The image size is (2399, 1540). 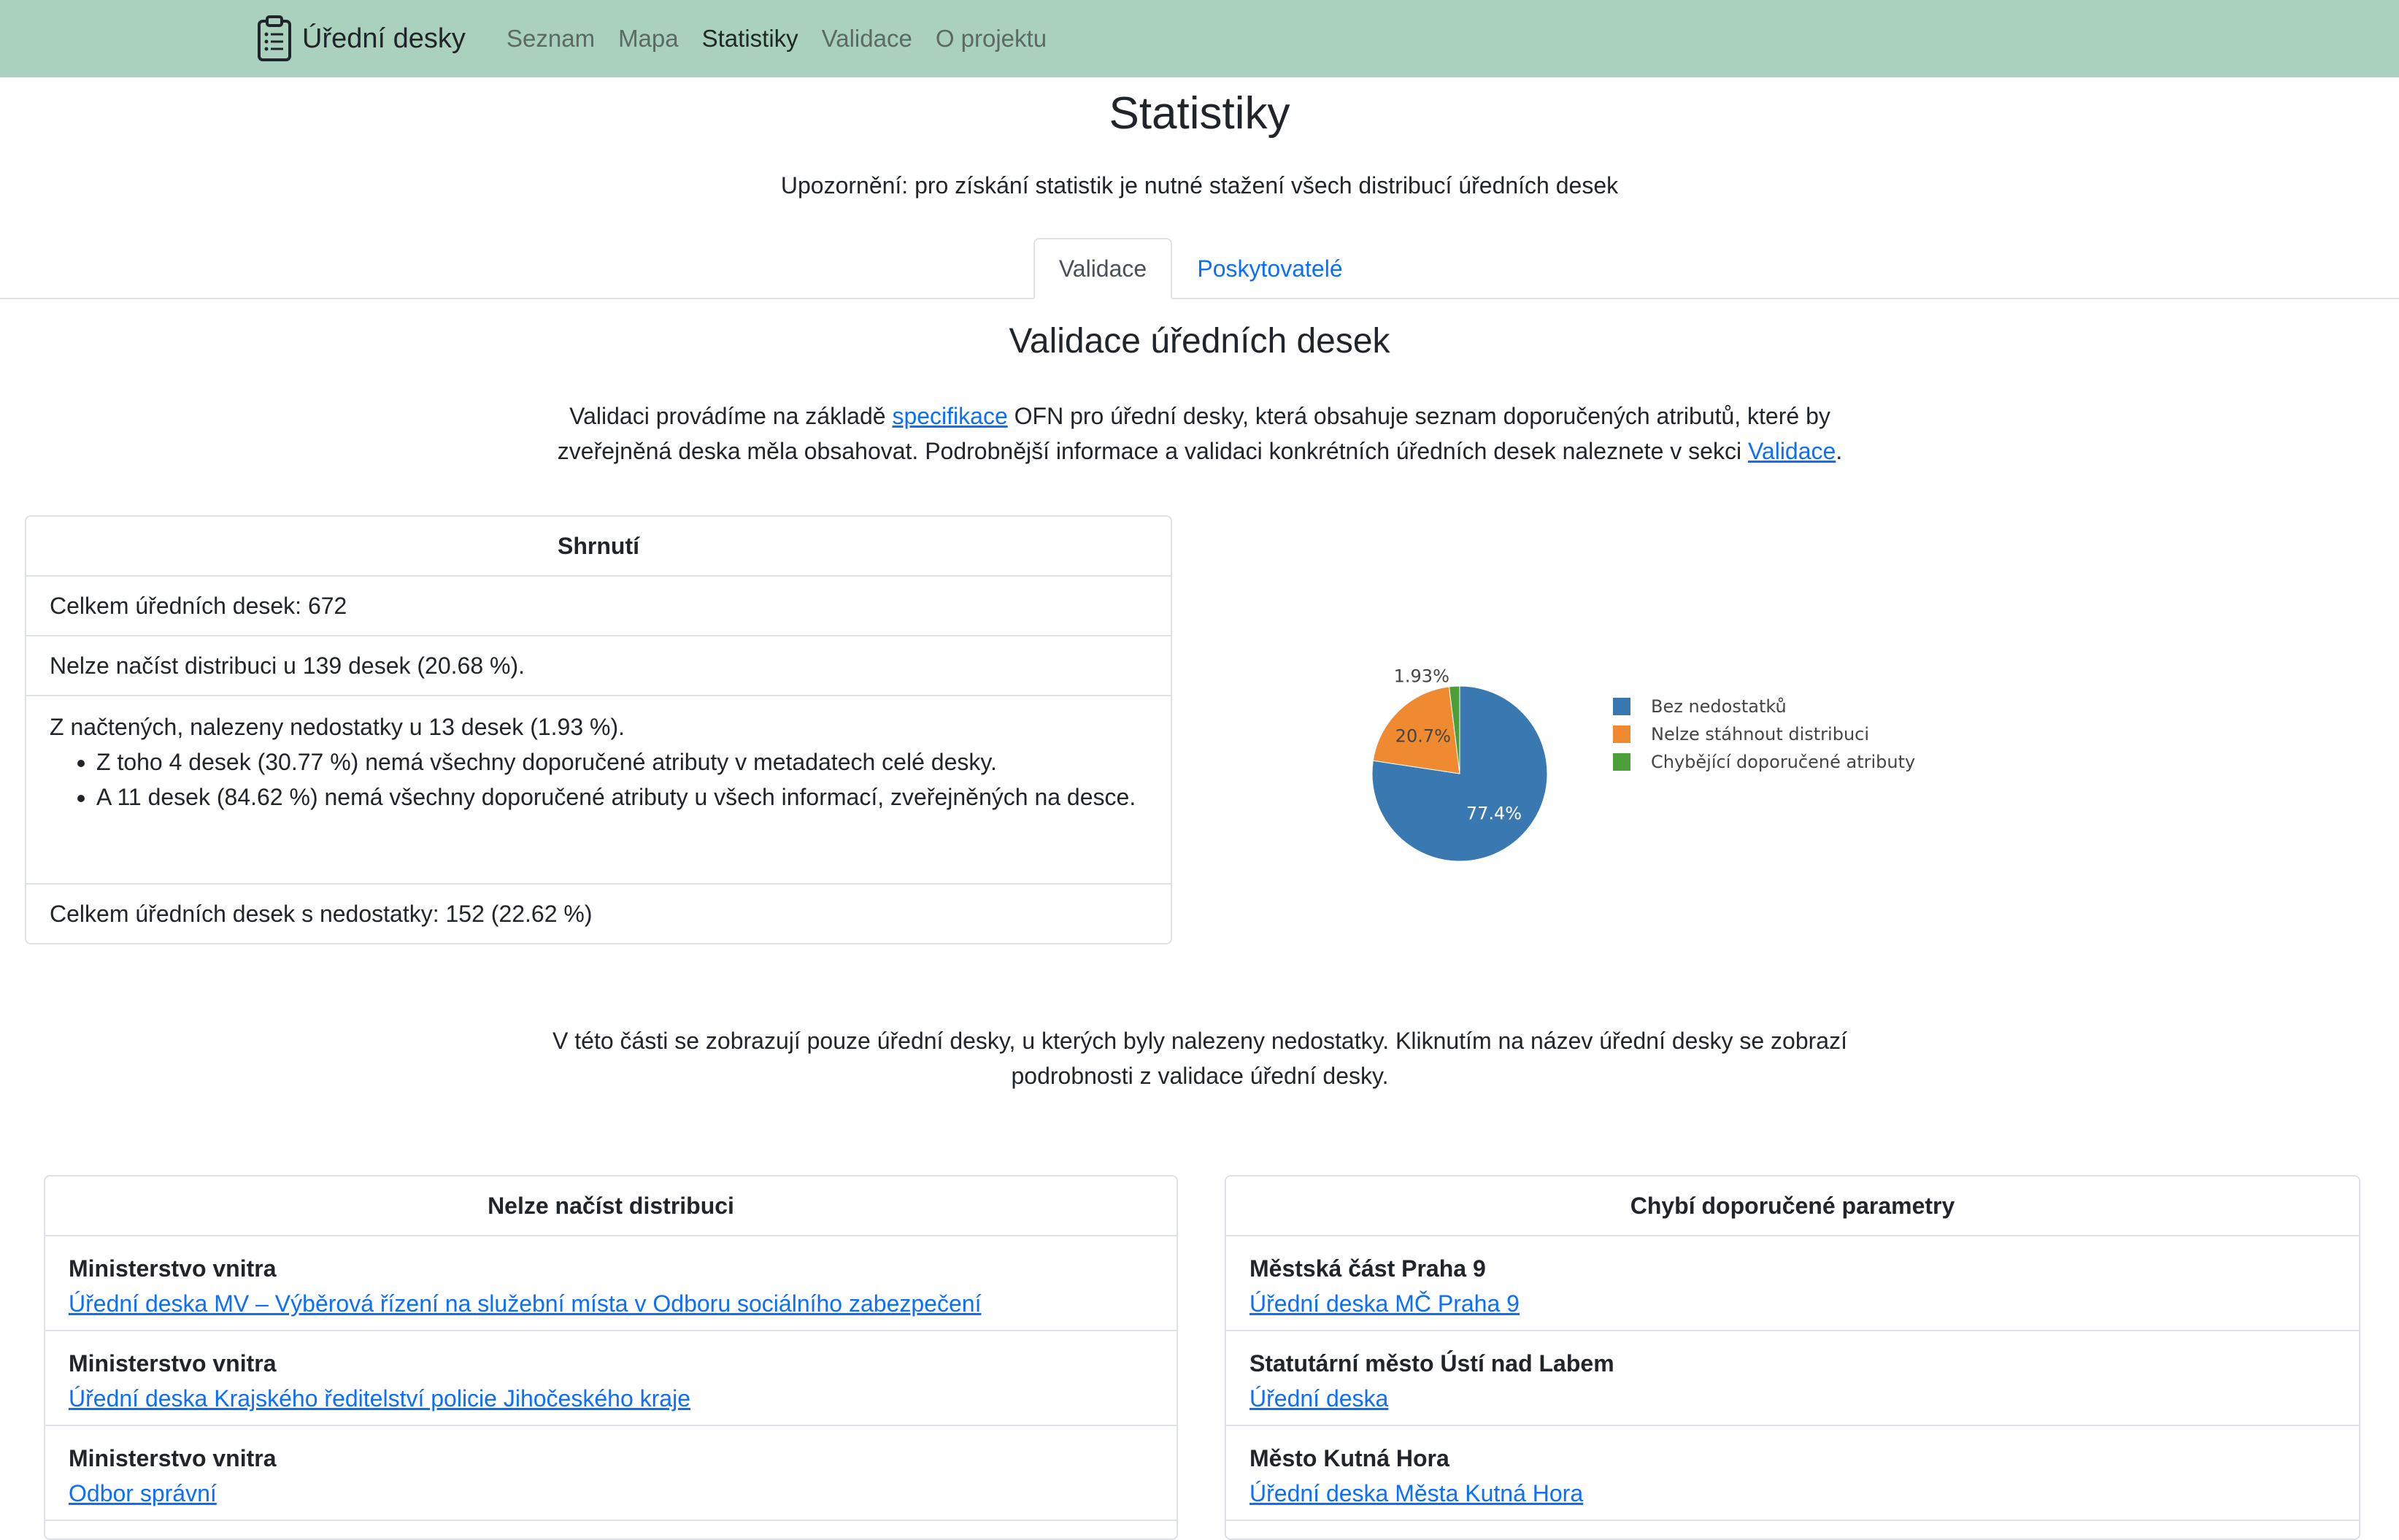 I want to click on clipboard-icon, so click(x=274, y=38).